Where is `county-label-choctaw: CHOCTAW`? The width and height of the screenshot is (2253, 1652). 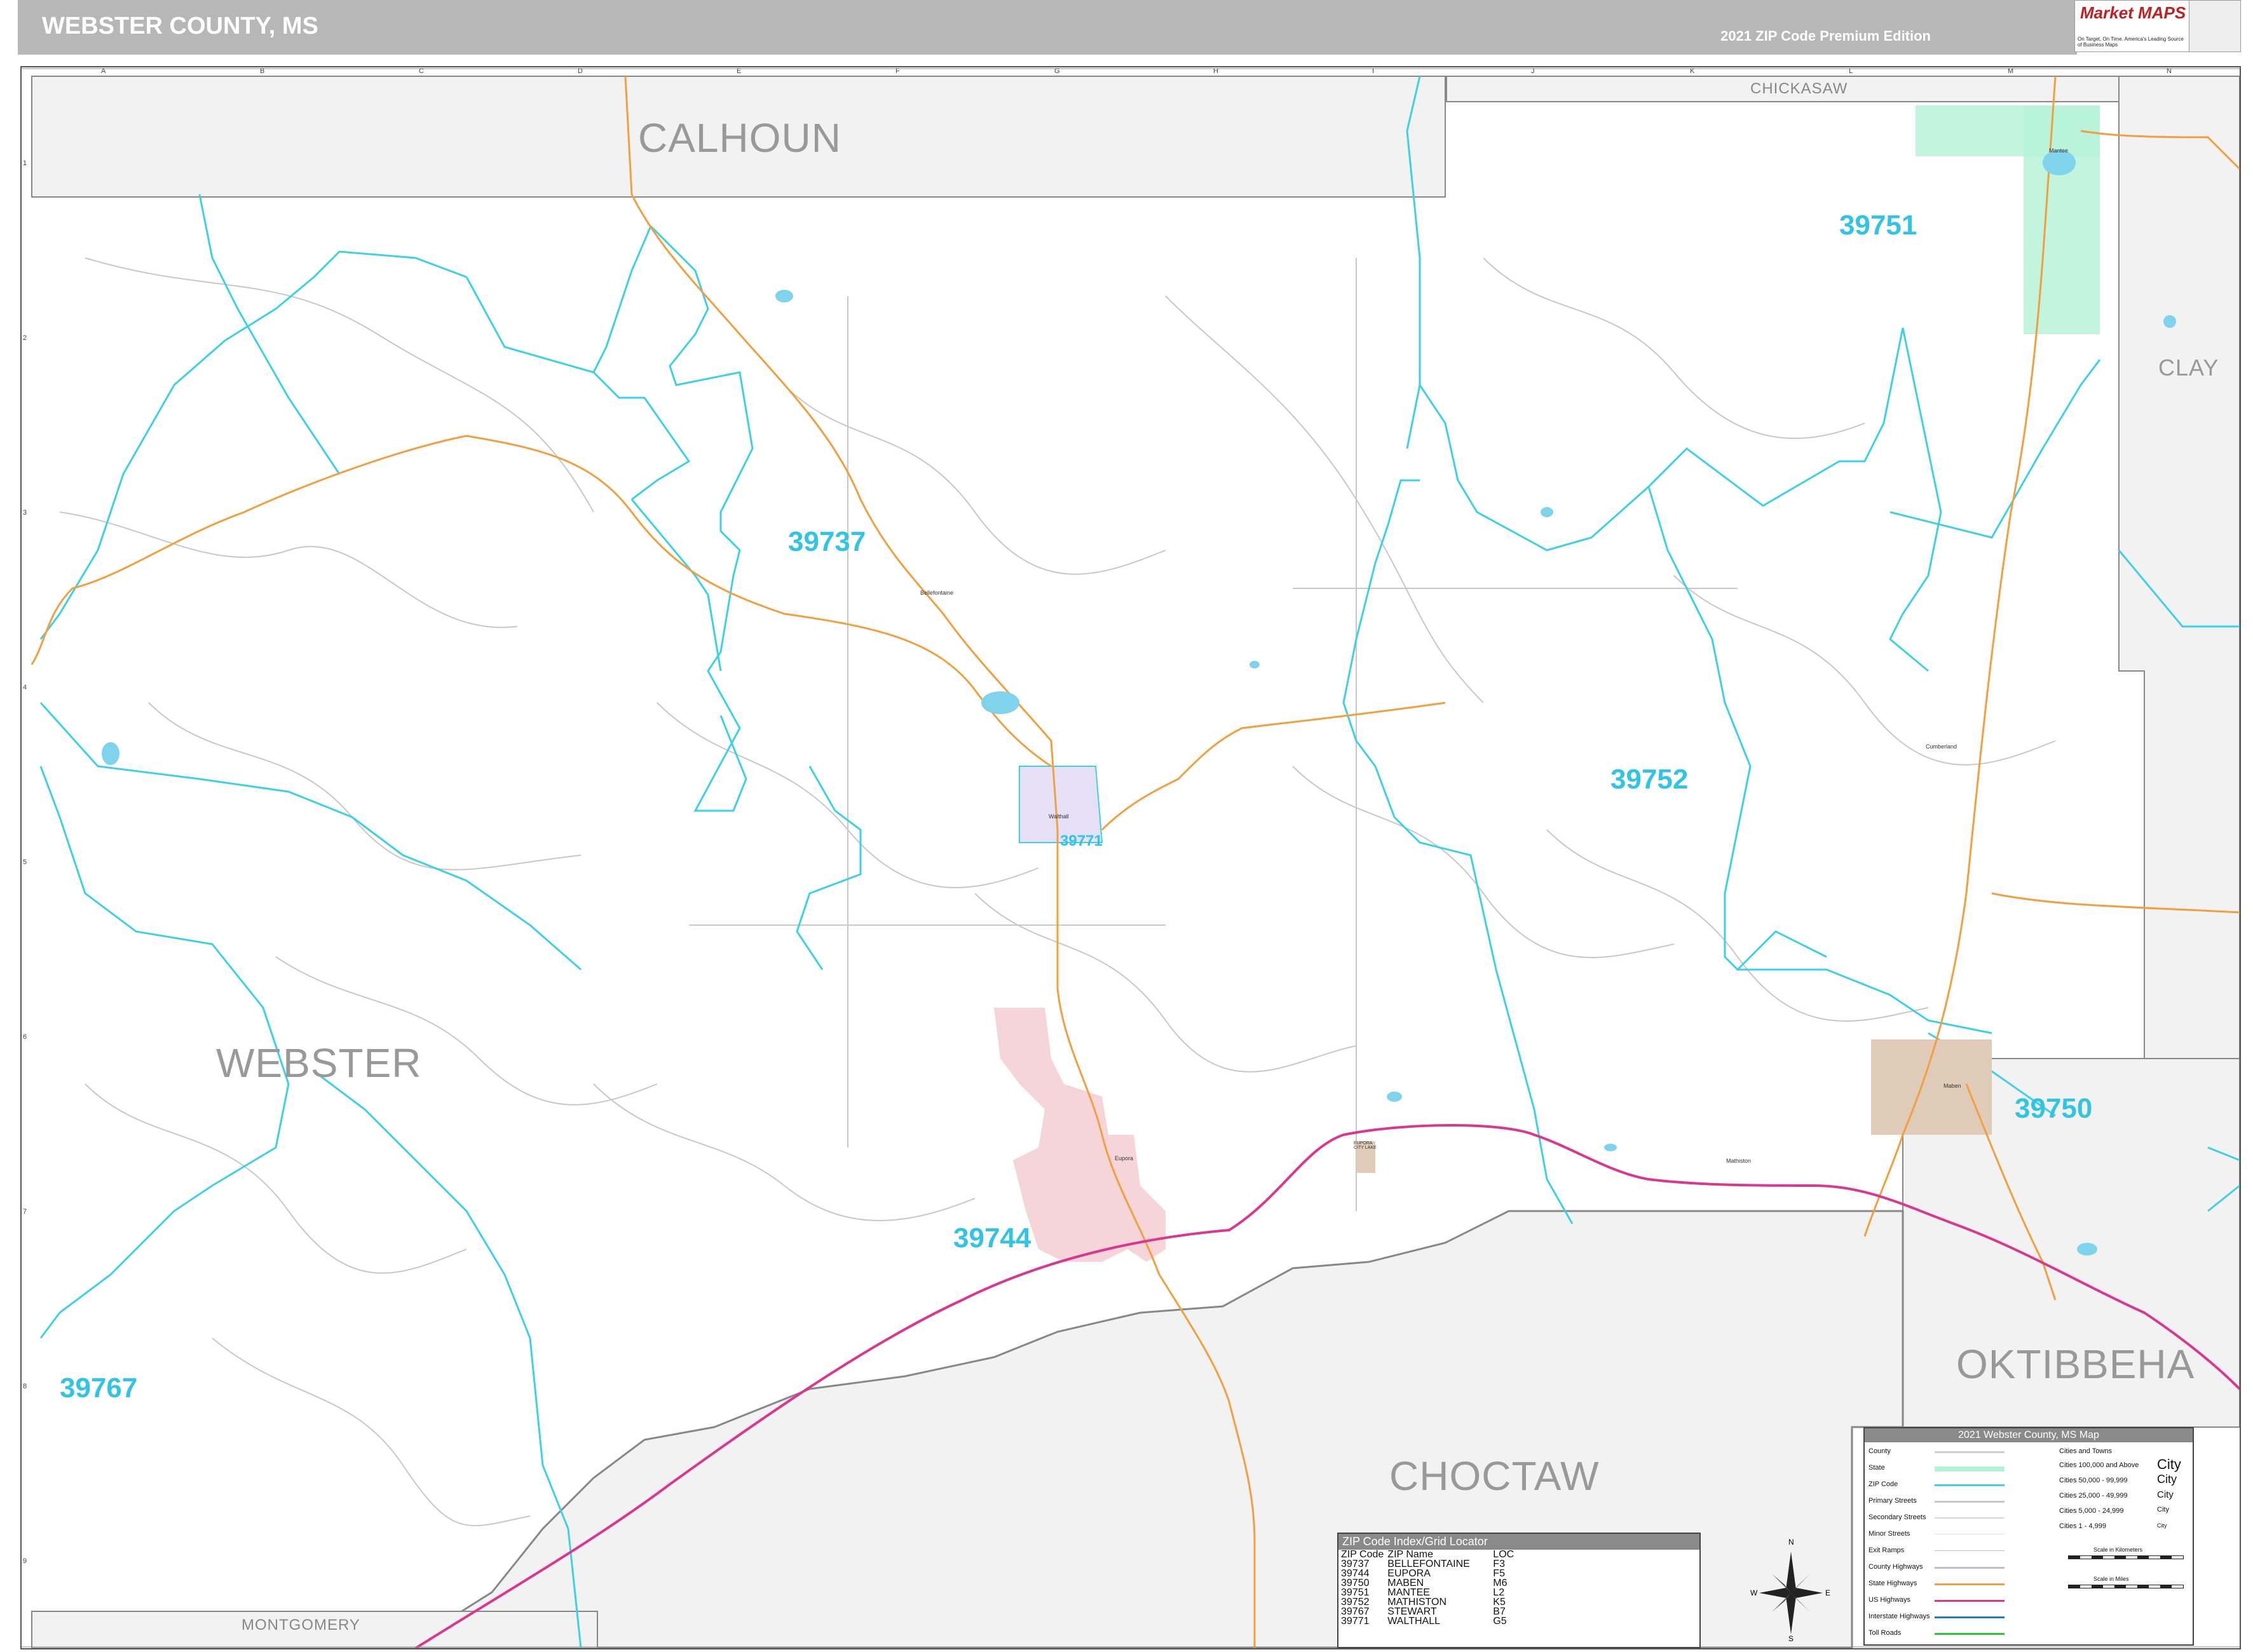 county-label-choctaw: CHOCTAW is located at coordinates (1494, 1476).